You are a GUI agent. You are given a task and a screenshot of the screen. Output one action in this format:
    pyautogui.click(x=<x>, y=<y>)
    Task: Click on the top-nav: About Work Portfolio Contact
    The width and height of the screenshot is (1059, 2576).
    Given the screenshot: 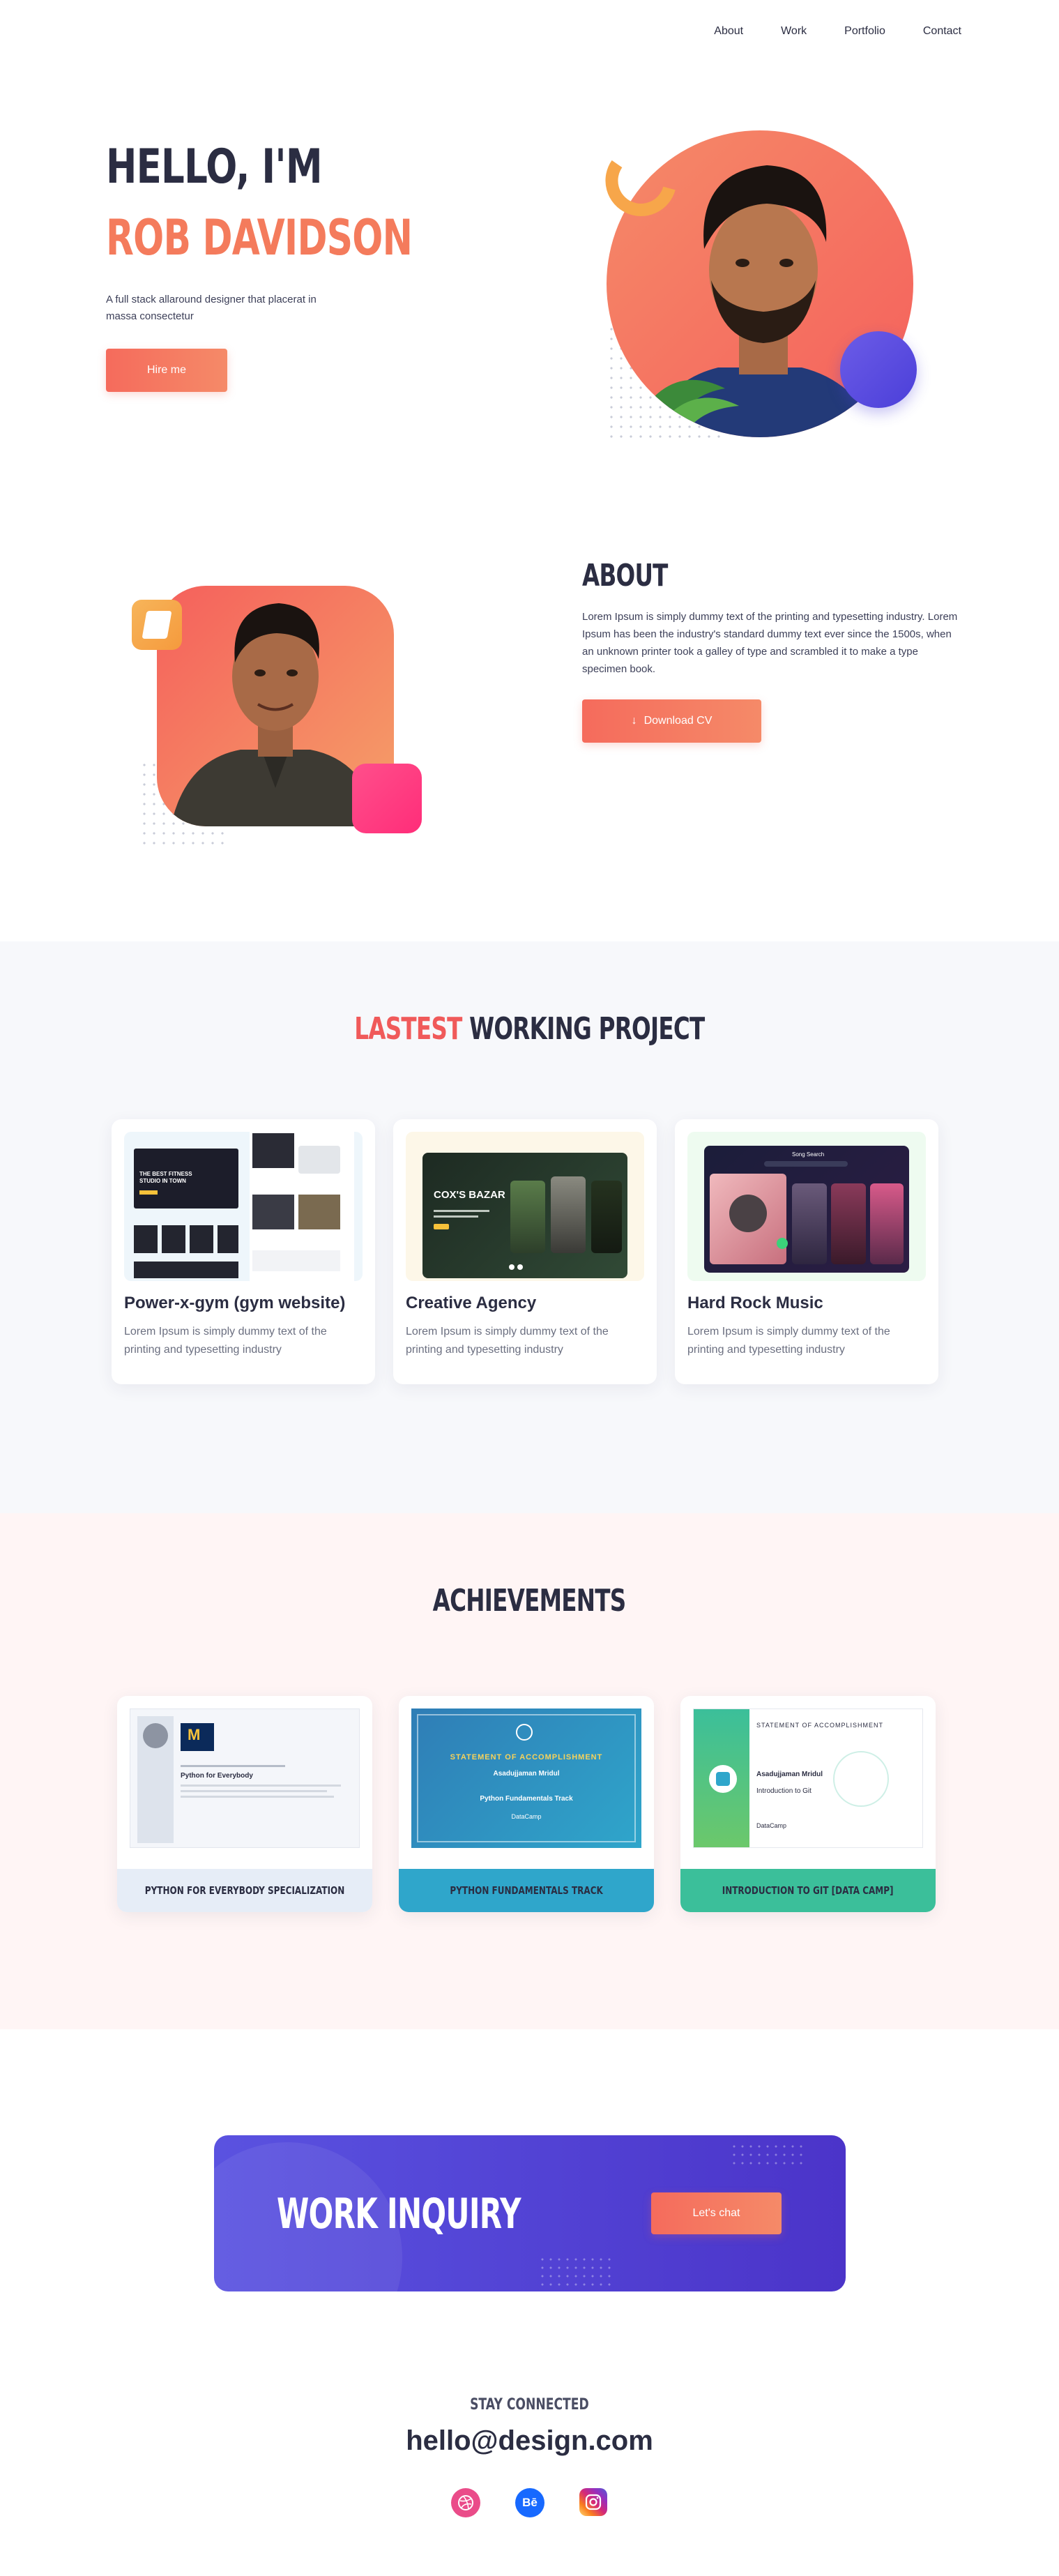 What is the action you would take?
    pyautogui.click(x=837, y=31)
    